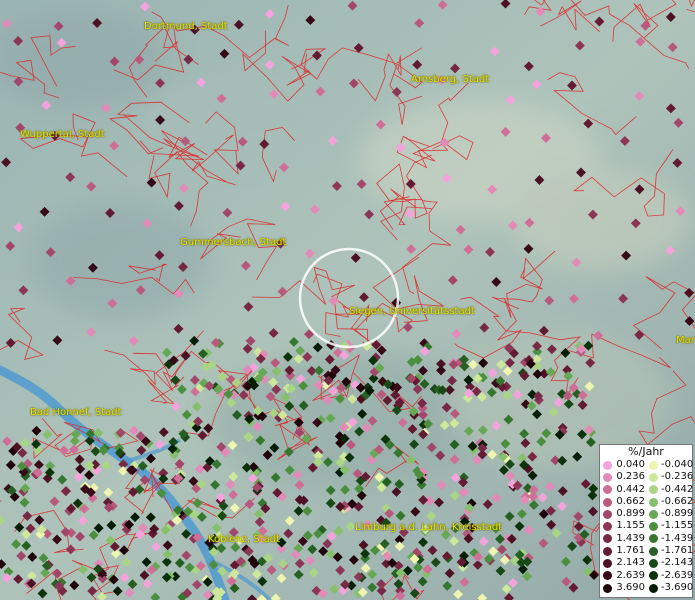  I want to click on city-label: Wuppertal, Stadt, so click(62, 134).